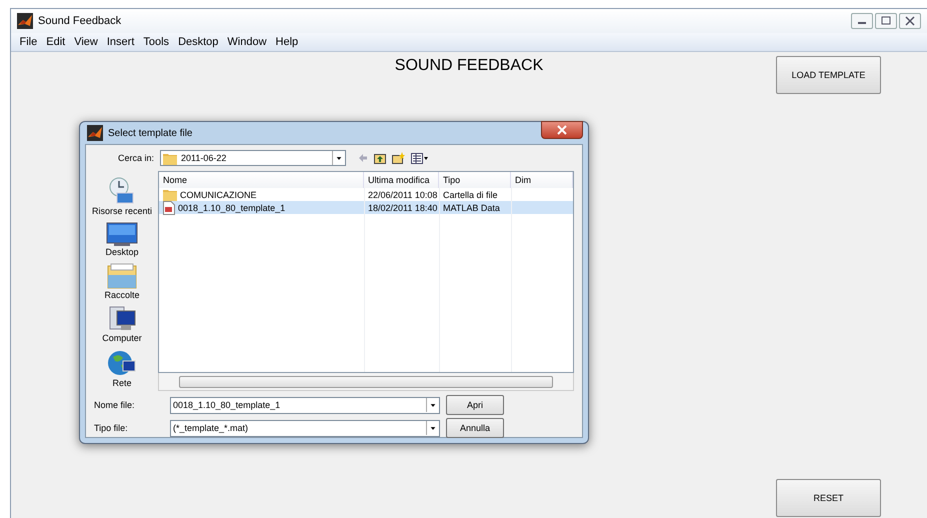 This screenshot has width=927, height=518. Describe the element at coordinates (470, 194) in the screenshot. I see `table-cell-text: Cartella di file` at that location.